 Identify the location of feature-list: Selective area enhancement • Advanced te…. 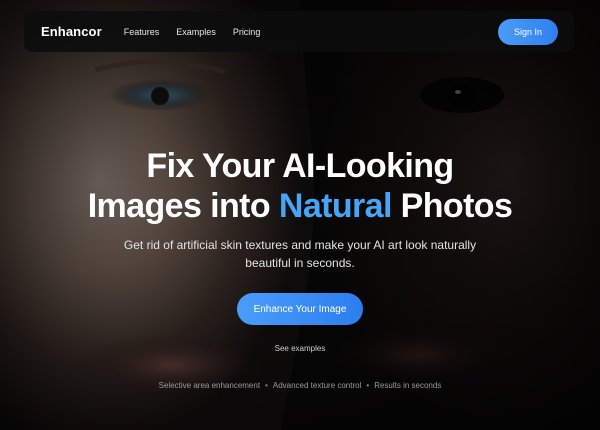
(300, 385).